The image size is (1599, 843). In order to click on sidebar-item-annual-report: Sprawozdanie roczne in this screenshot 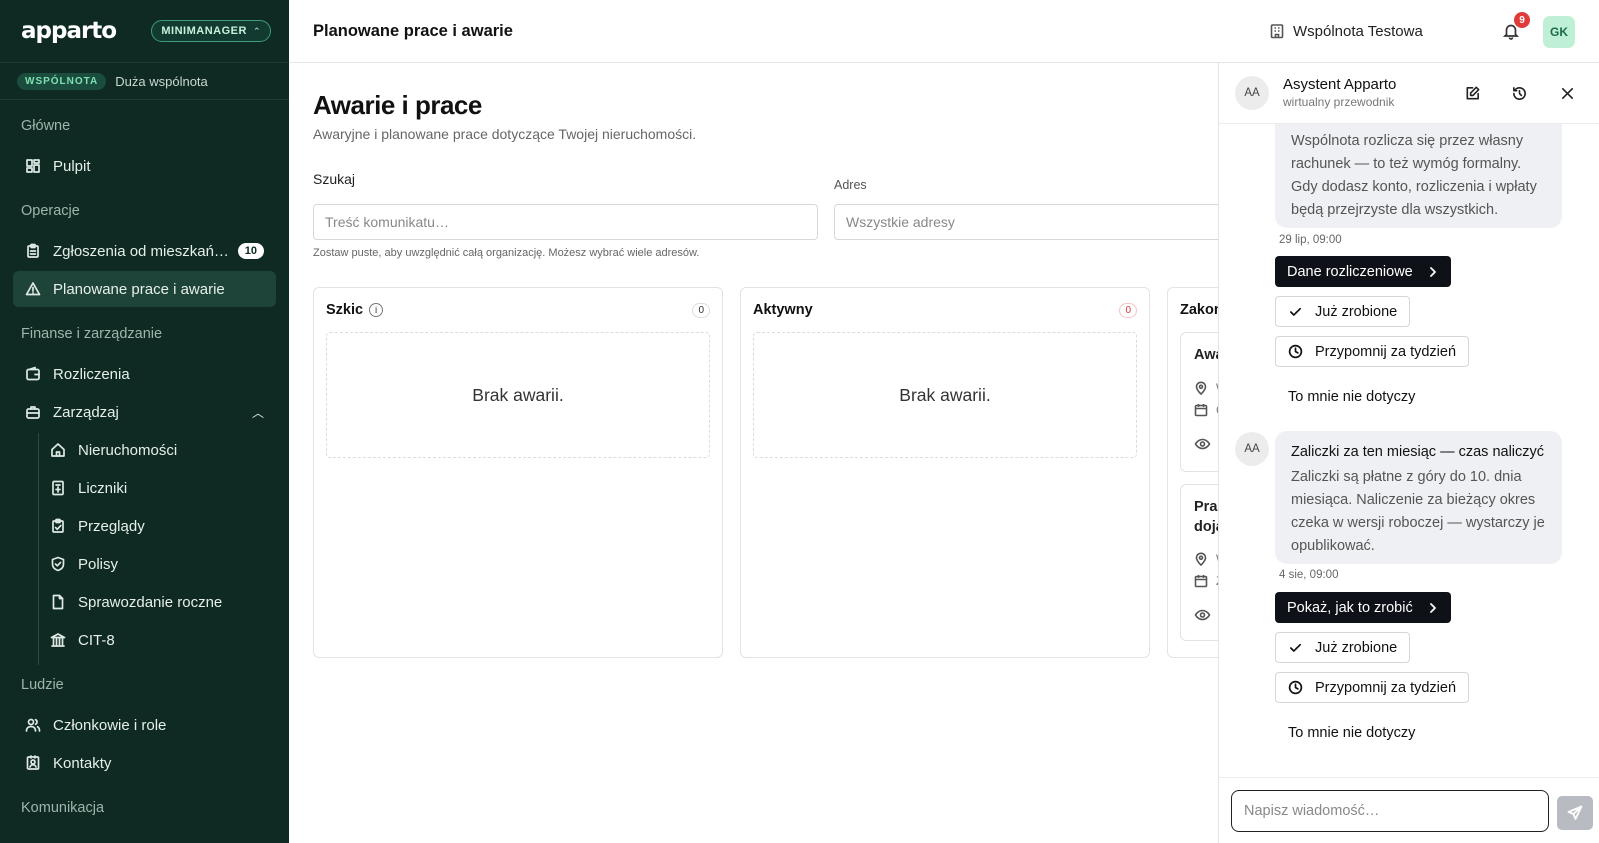, I will do `click(157, 602)`.